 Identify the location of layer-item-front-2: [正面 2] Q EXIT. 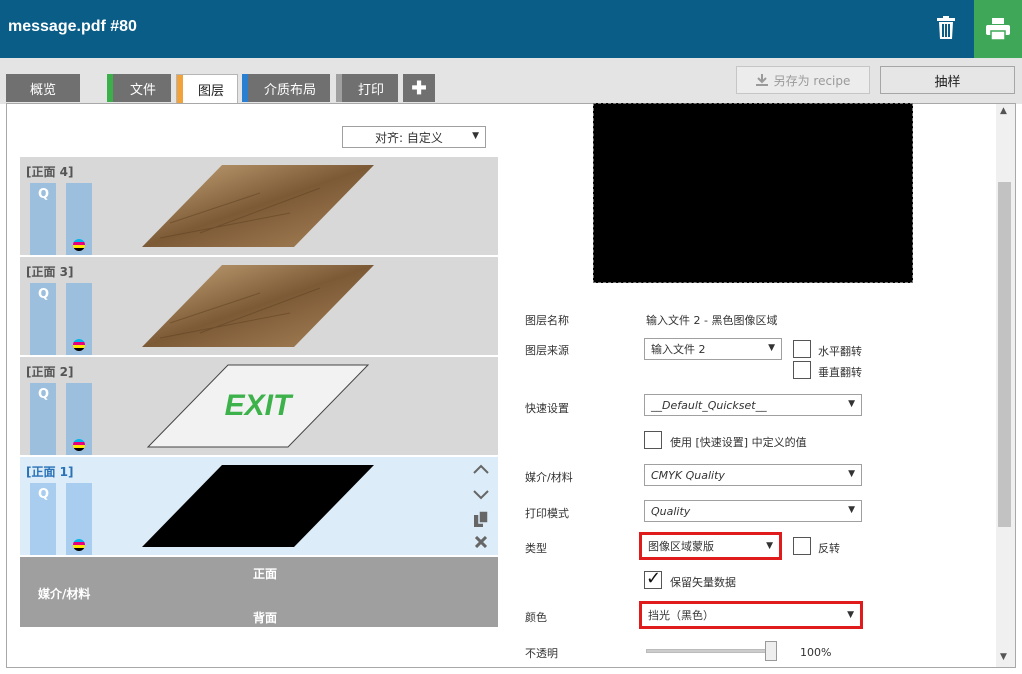
(259, 406).